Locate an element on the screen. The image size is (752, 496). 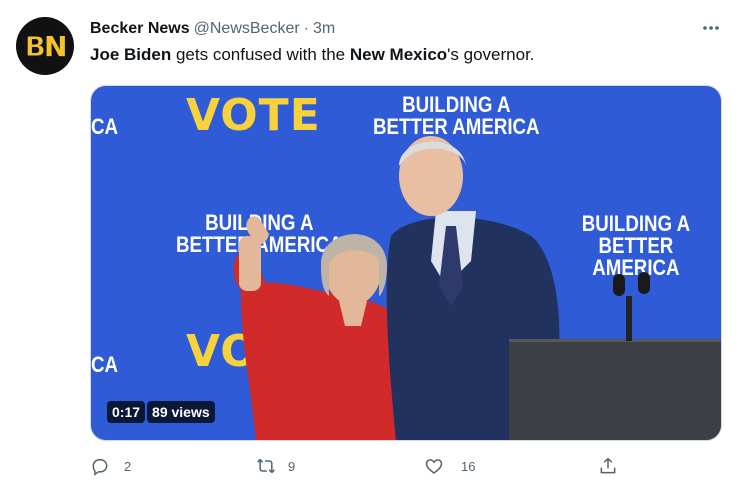
microphone-right is located at coordinates (644, 283).